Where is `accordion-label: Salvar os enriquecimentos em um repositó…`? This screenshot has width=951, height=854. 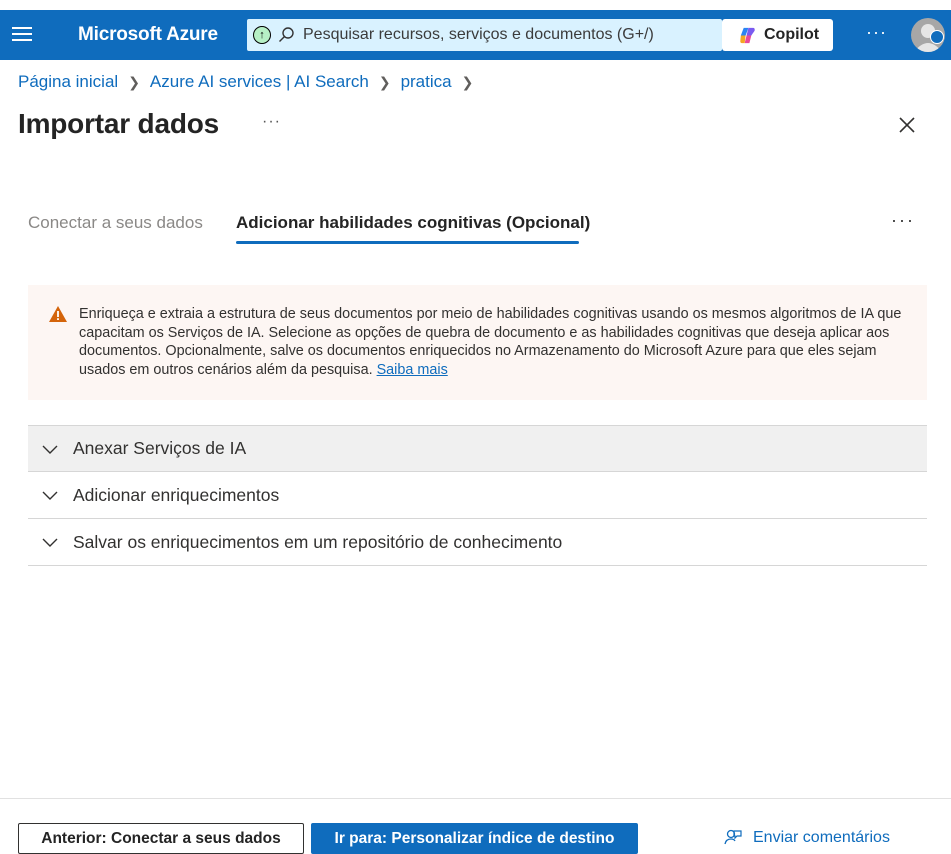 accordion-label: Salvar os enriquecimentos em um repositó… is located at coordinates (318, 541).